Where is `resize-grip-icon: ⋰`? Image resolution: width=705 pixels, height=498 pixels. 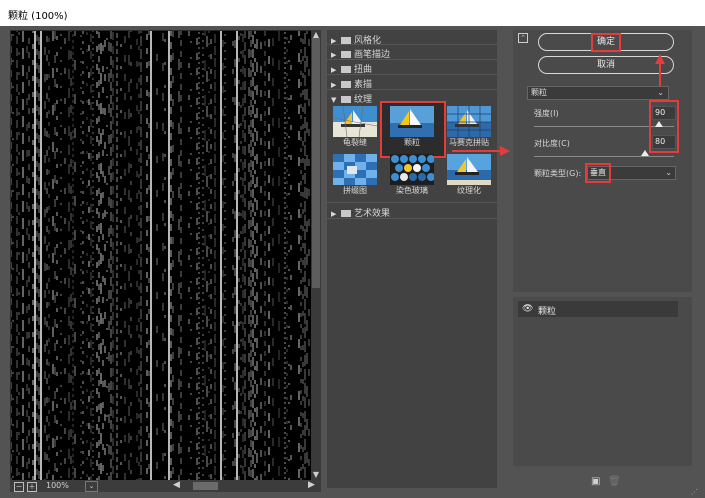 resize-grip-icon: ⋰ is located at coordinates (694, 492).